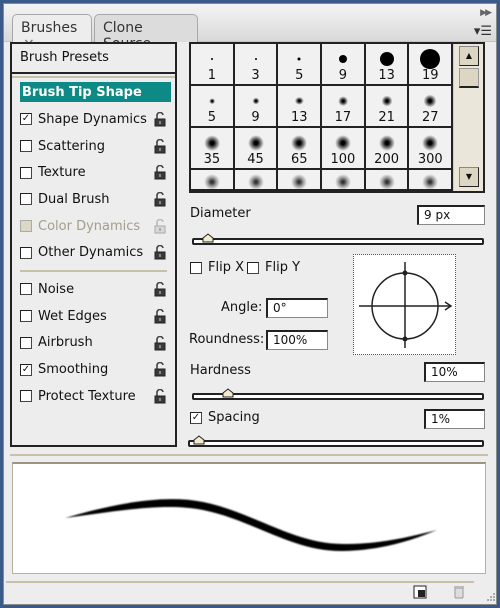 The height and width of the screenshot is (608, 500). Describe the element at coordinates (338, 394) in the screenshot. I see `hardness-slider` at that location.